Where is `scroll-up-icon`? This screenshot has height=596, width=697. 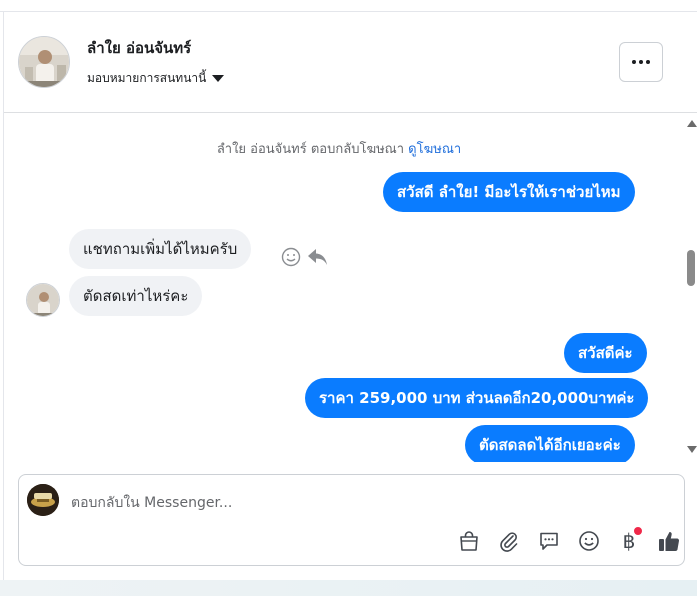 scroll-up-icon is located at coordinates (692, 123).